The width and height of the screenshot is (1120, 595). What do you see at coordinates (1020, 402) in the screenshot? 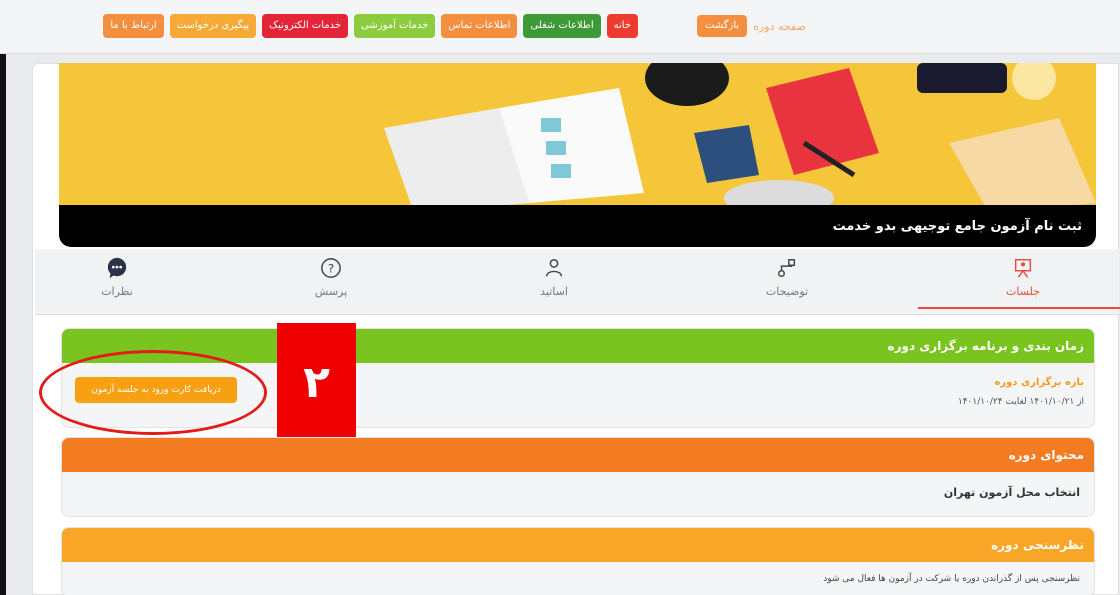
I see `period-text: از ۱۴۰۱/۱۰/۲۱ لغایت ۱۴۰۱/۱۰/۲۴` at bounding box center [1020, 402].